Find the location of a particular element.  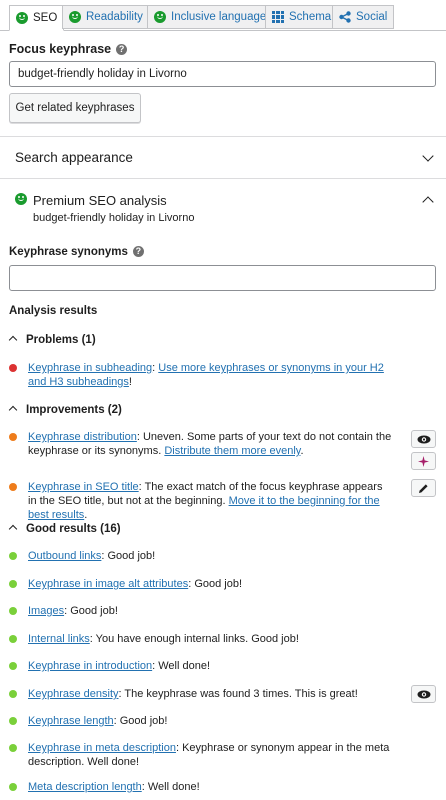

problem-bullet-icon is located at coordinates (13, 368).